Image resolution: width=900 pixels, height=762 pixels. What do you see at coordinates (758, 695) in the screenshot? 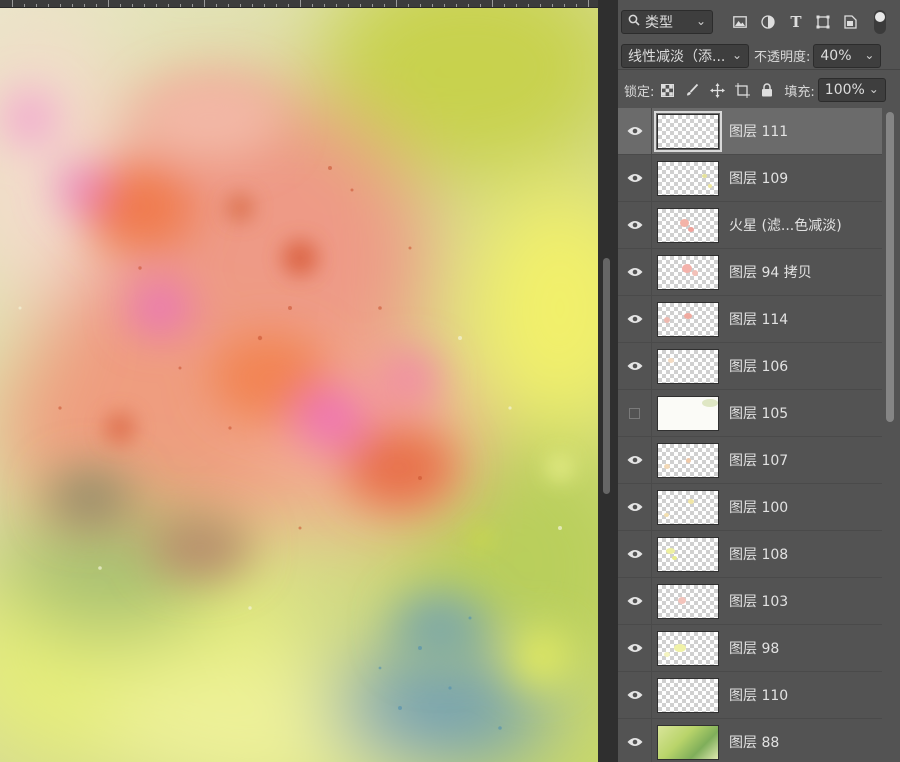
I see `layer-name: 图层 110` at bounding box center [758, 695].